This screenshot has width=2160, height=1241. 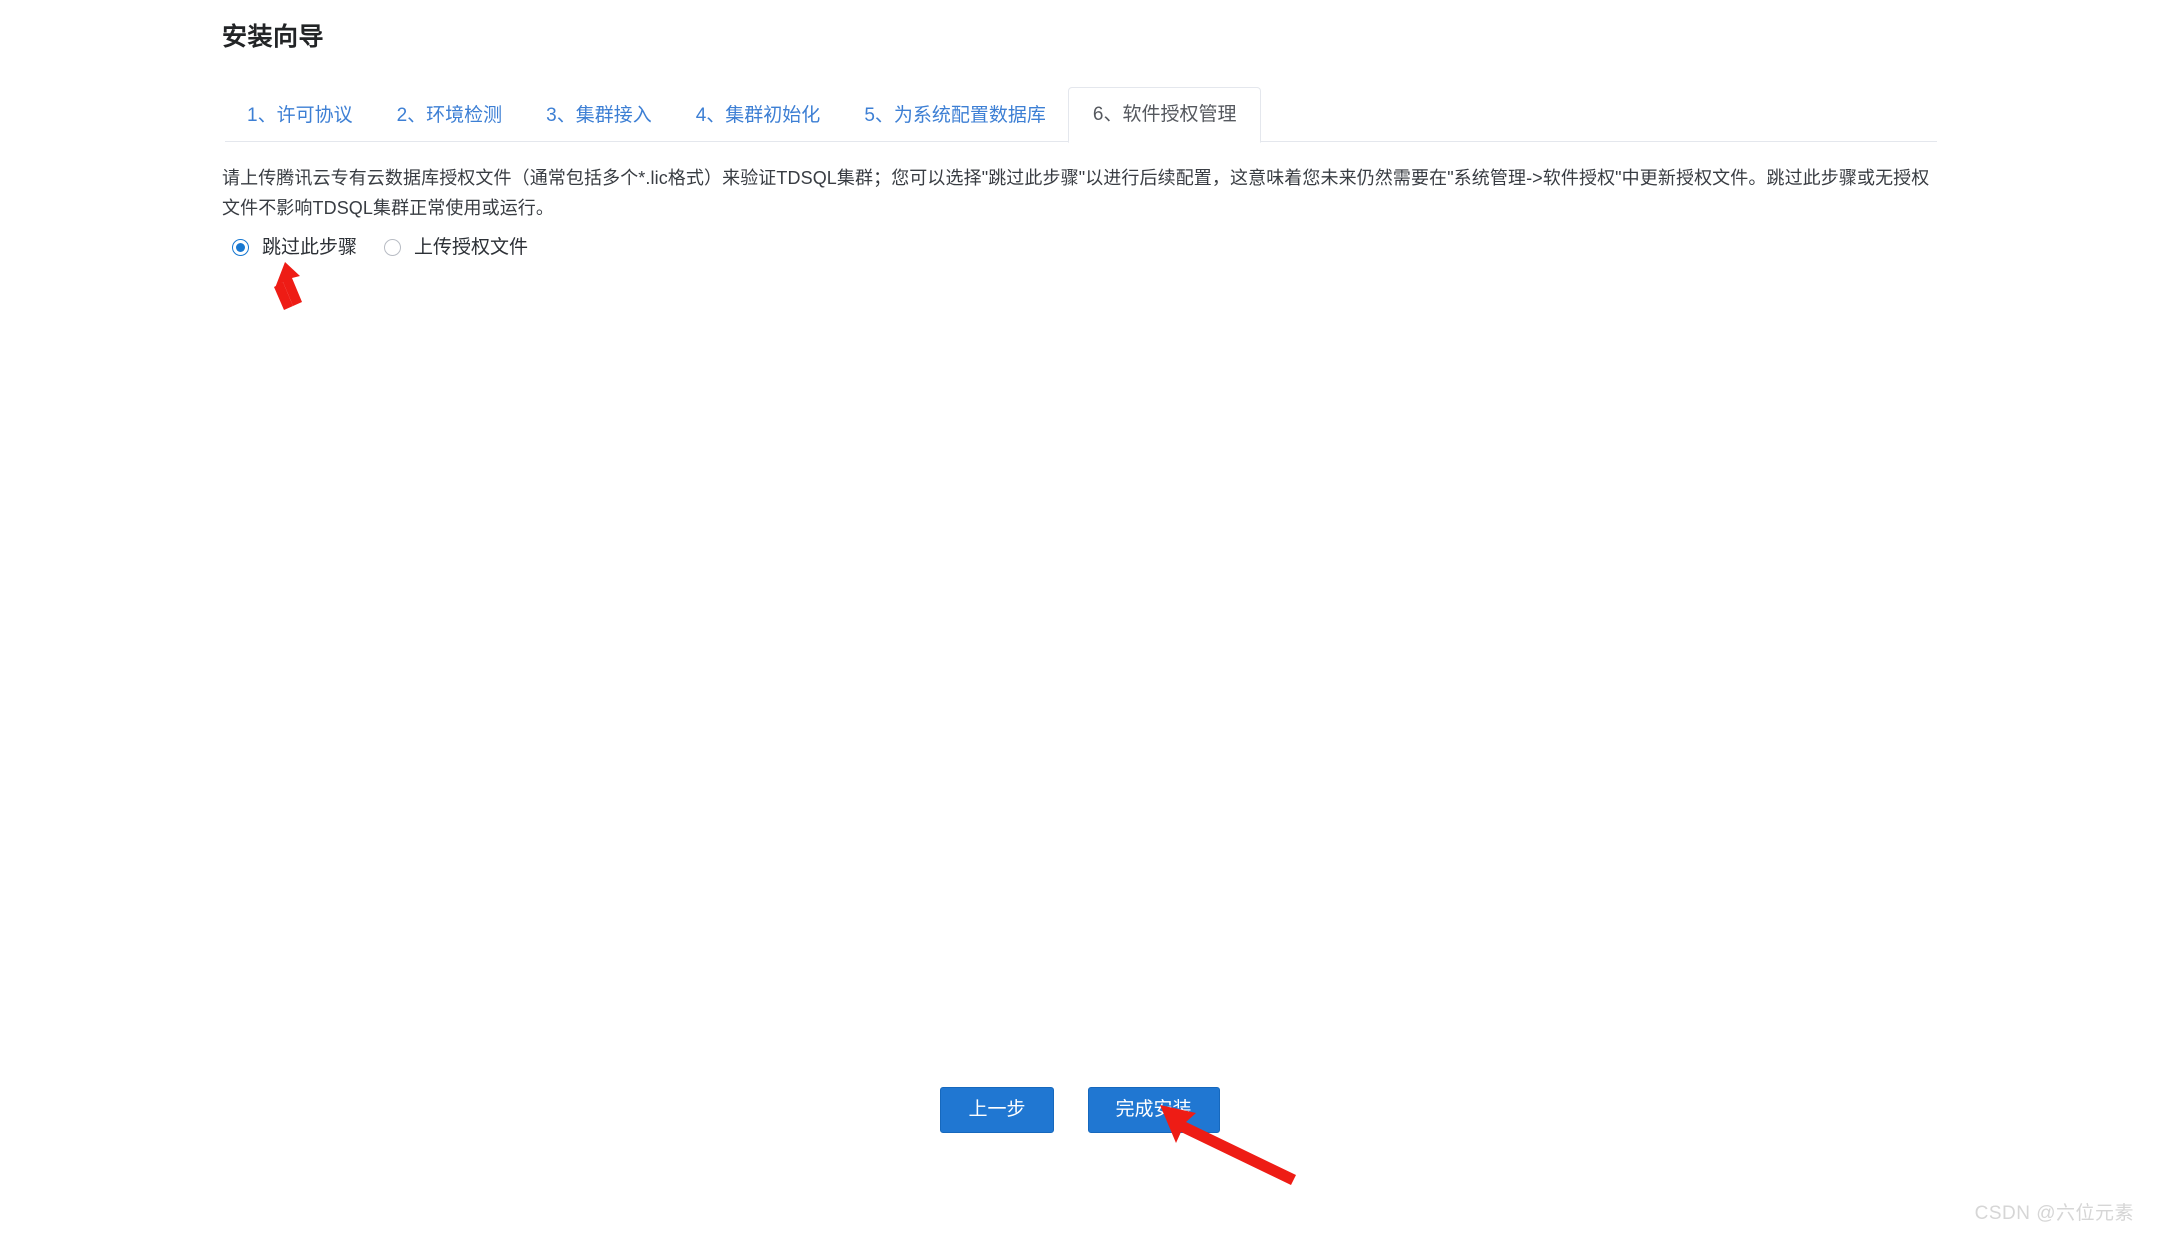 What do you see at coordinates (599, 123) in the screenshot?
I see `tab-cluster-access: 3、集群接入` at bounding box center [599, 123].